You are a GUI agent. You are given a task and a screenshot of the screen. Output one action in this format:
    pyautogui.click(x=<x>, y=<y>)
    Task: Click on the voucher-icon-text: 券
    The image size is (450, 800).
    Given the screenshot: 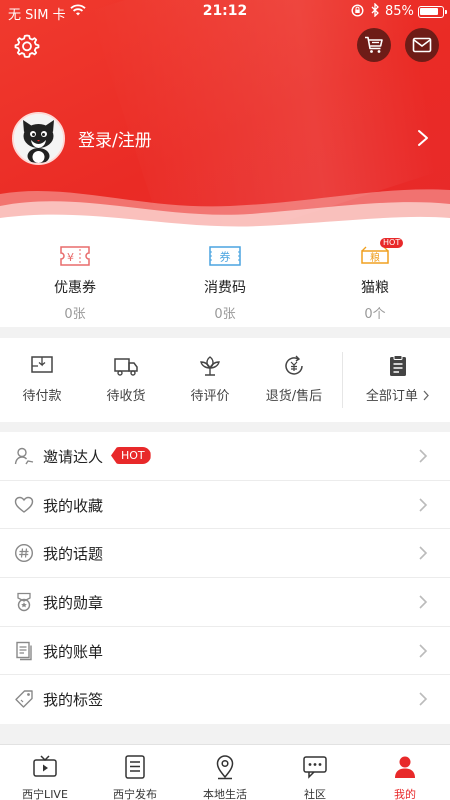 What is the action you would take?
    pyautogui.click(x=225, y=257)
    